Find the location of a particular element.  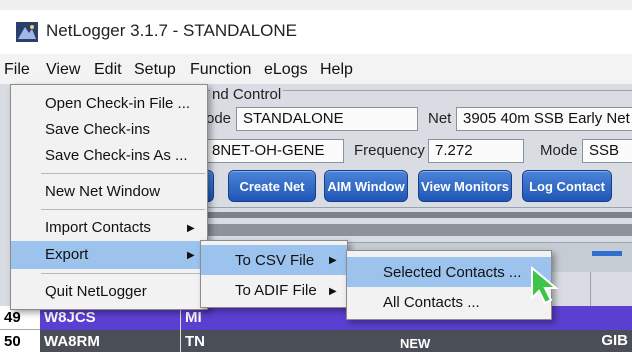

menu-edit: Edit is located at coordinates (108, 70).